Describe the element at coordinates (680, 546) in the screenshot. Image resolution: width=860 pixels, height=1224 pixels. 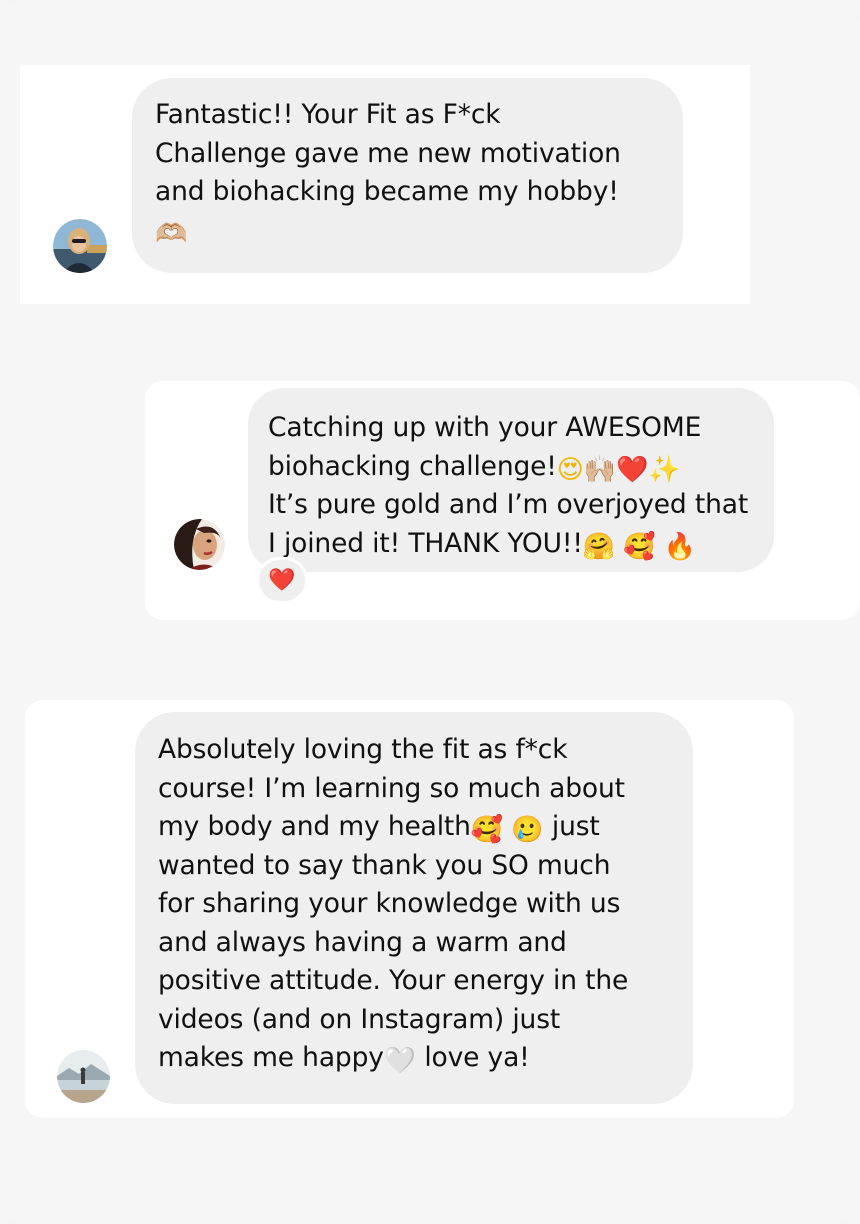
I see `fire-emoji-icon: 🔥` at that location.